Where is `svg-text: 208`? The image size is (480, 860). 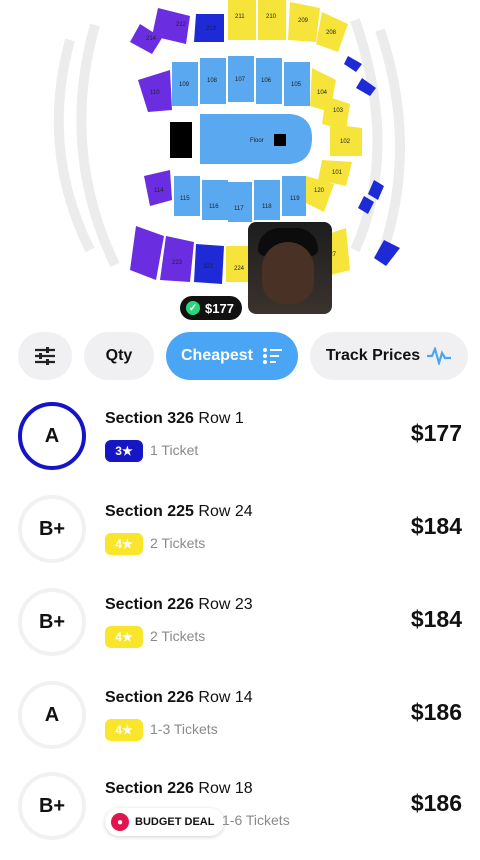 svg-text: 208 is located at coordinates (331, 33).